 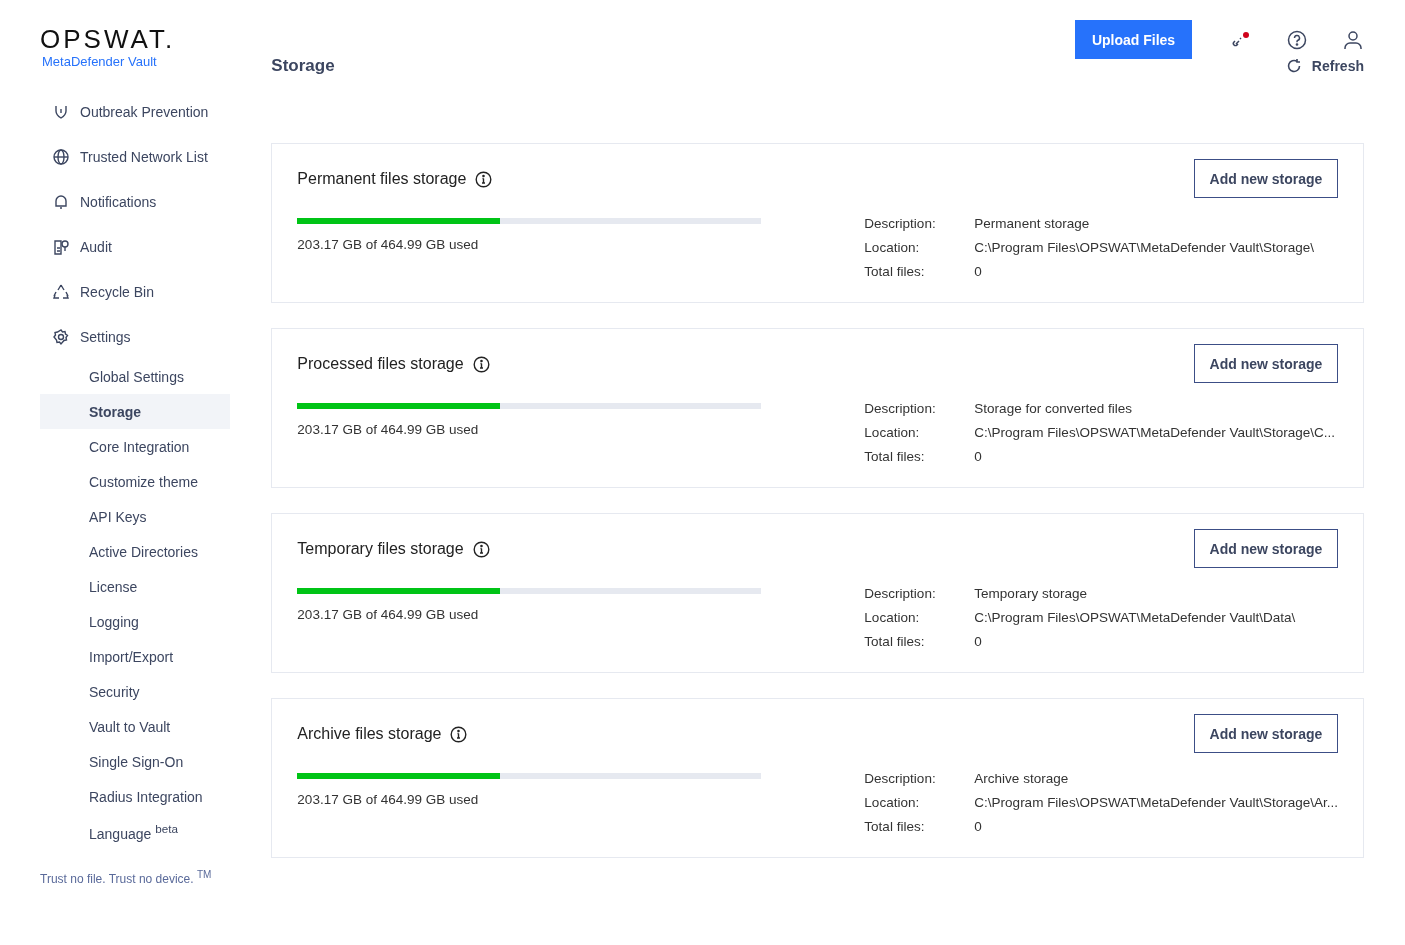 I want to click on storage-title: Temporary files storage, so click(x=380, y=549).